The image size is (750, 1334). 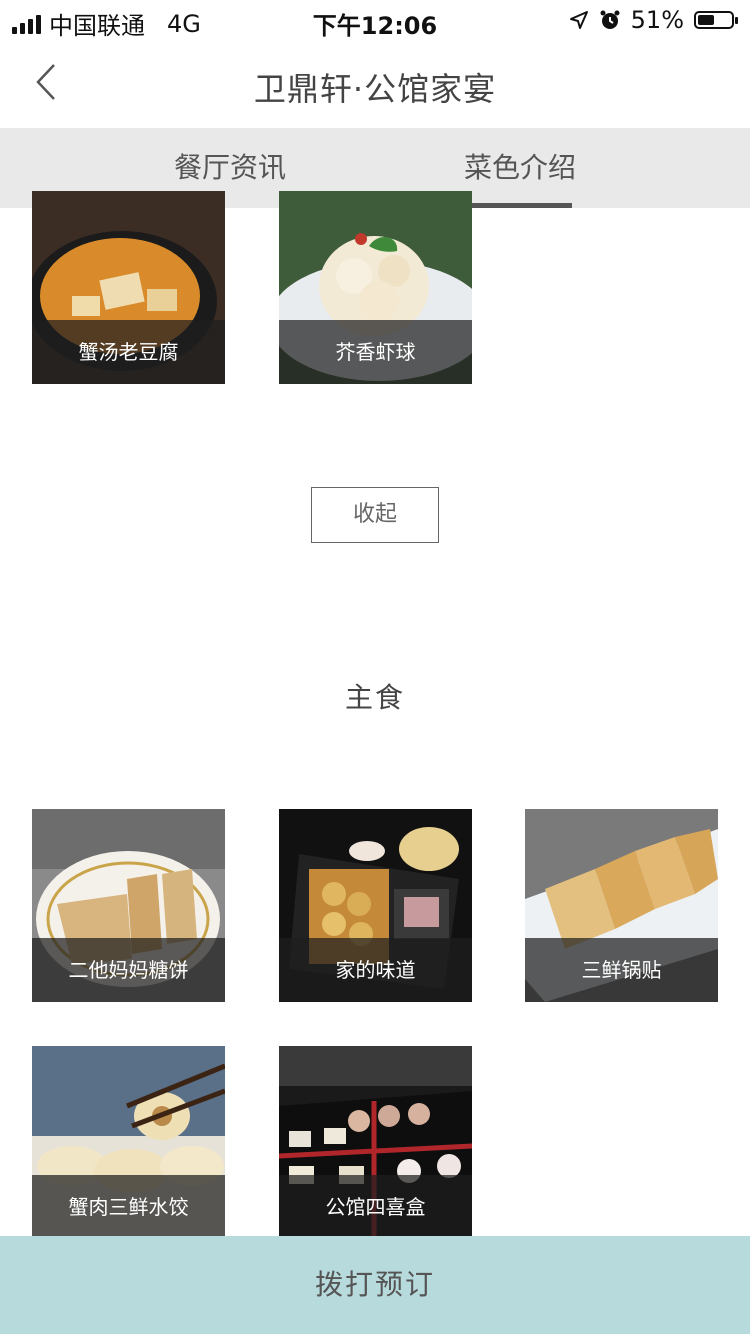 I want to click on dish-card: 三鲜锅贴, so click(x=621, y=905).